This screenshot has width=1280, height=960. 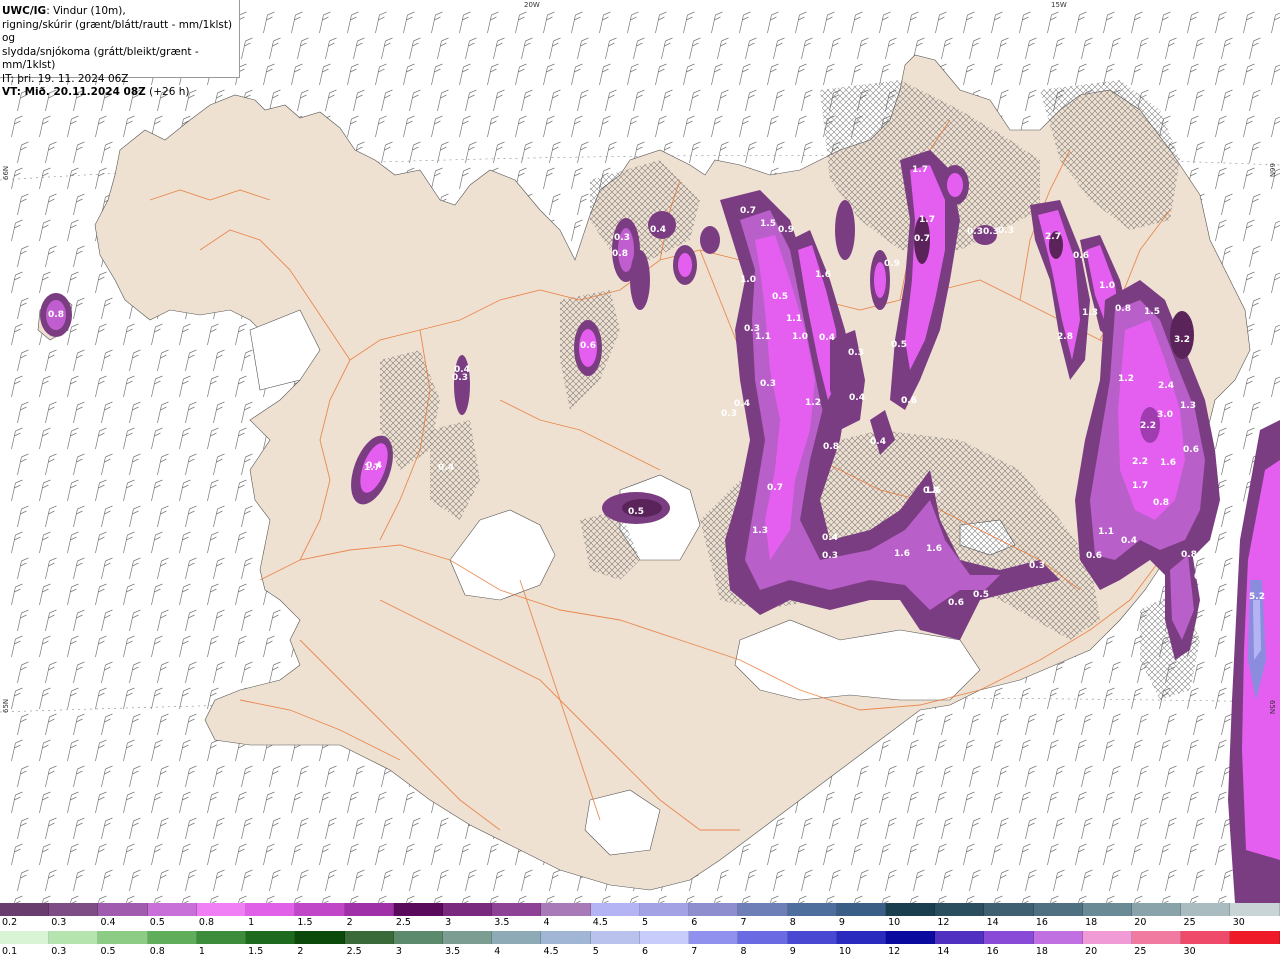 I want to click on scale-label: 16, so click(x=992, y=951).